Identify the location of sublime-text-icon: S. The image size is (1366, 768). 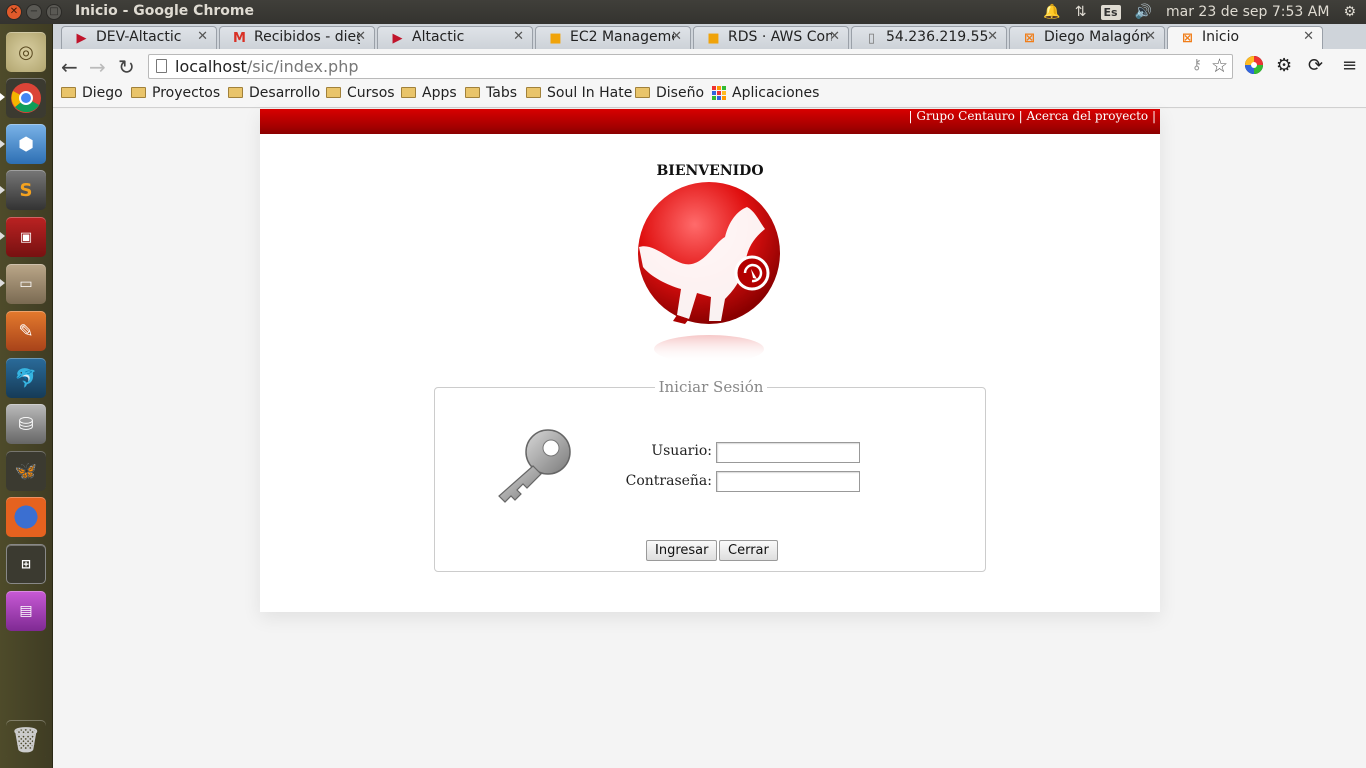
(26, 190).